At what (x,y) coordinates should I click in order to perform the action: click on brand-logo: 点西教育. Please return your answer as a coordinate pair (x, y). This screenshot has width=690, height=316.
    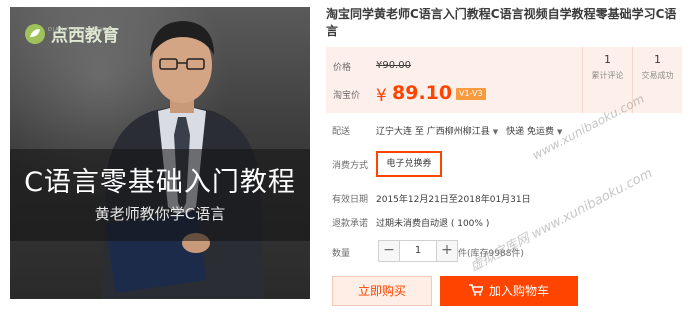
    Looking at the image, I should click on (71, 33).